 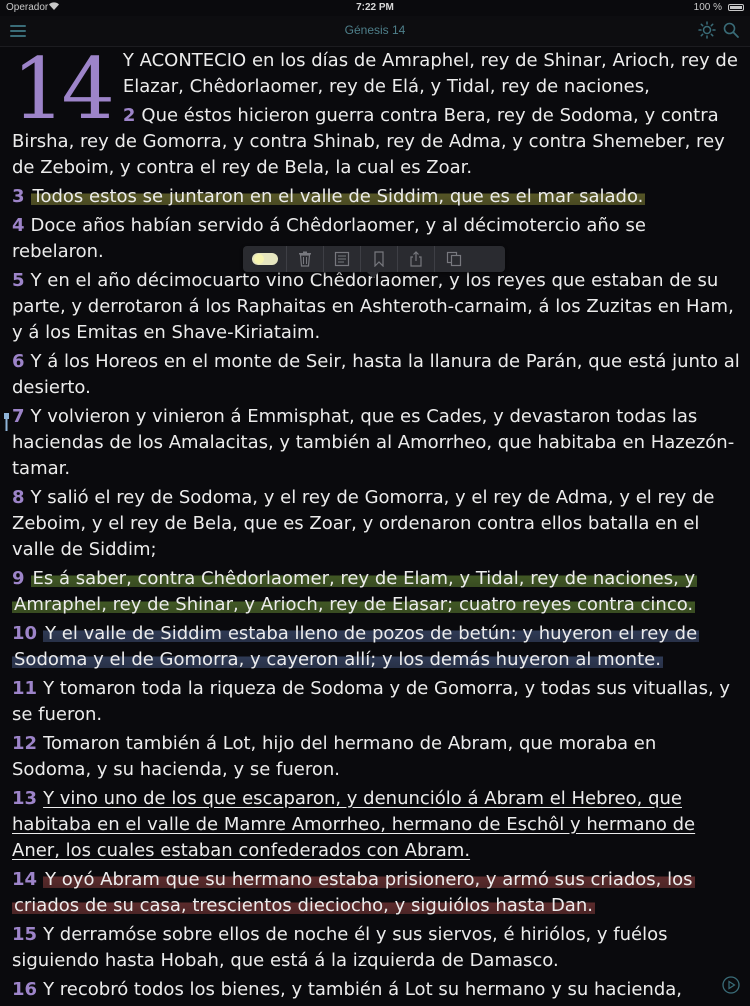 I want to click on brightness-icon, so click(x=707, y=30).